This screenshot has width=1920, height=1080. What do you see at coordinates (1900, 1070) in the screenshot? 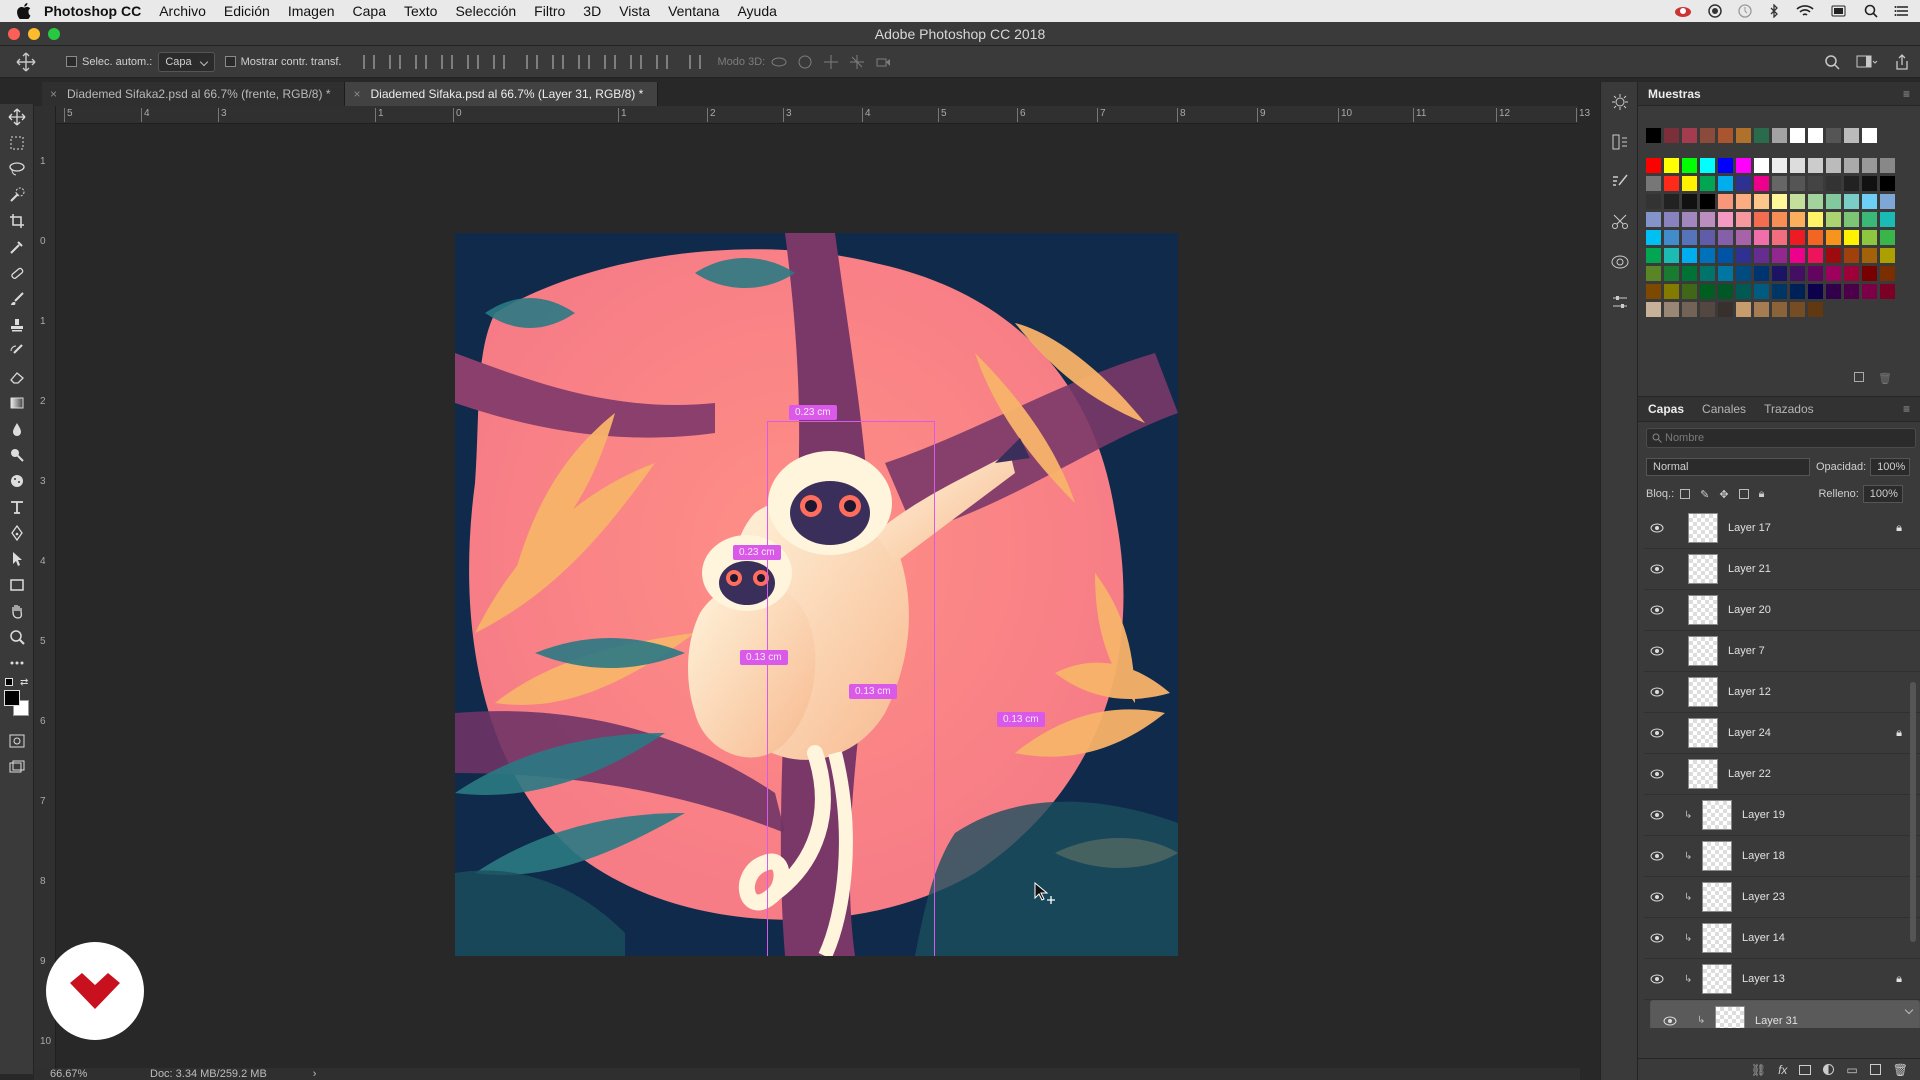
I see `delete-layer-icon: 🗑` at bounding box center [1900, 1070].